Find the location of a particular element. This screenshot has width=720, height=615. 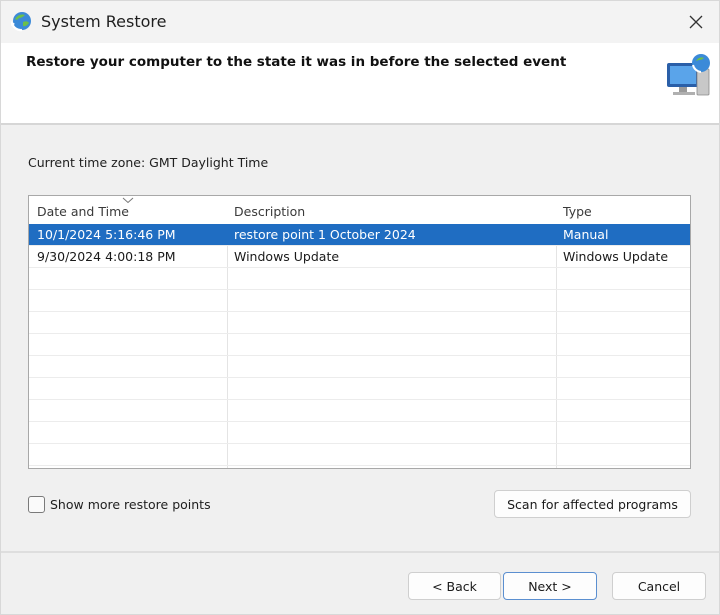

title-bar: System Restore is located at coordinates (360, 22).